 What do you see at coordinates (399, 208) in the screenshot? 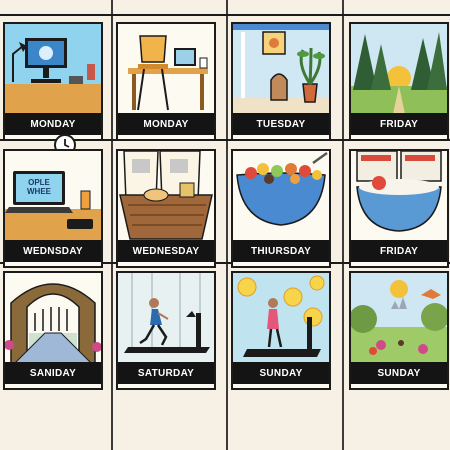
I see `card-friday-rice: FRIDAY` at bounding box center [399, 208].